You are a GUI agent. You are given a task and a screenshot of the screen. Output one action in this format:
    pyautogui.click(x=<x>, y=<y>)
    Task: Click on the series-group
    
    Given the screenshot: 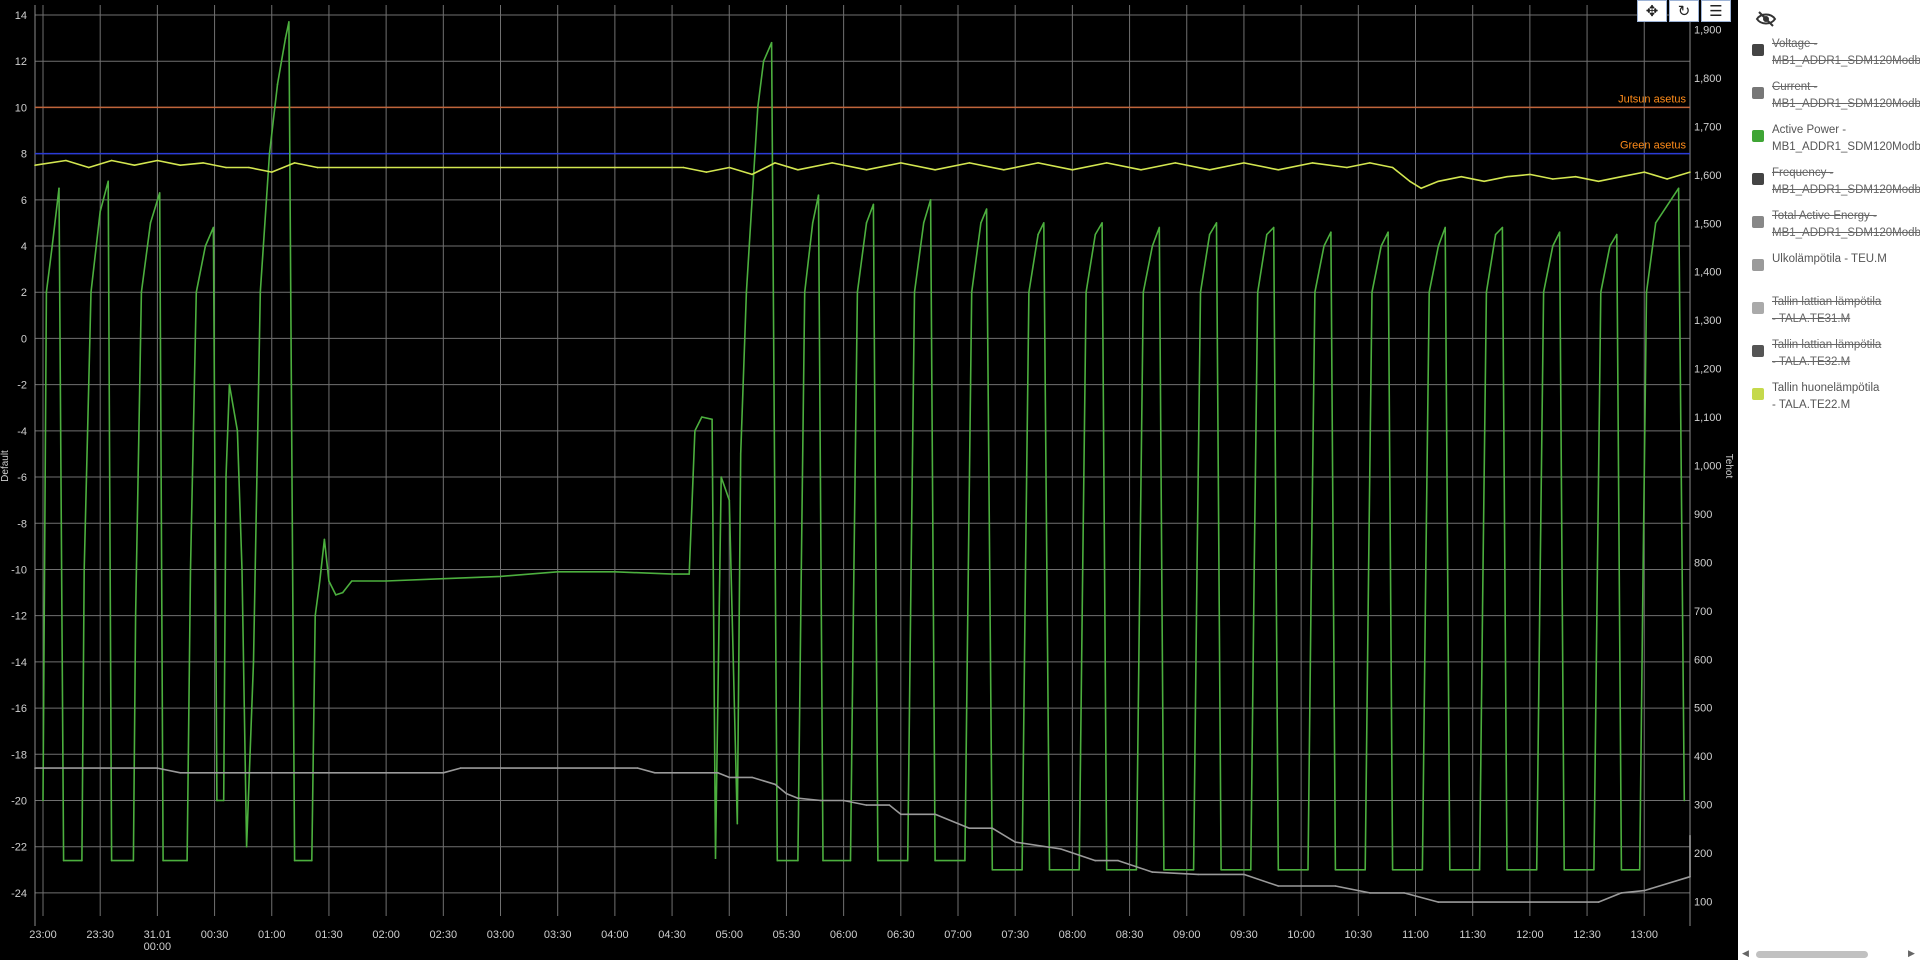 What is the action you would take?
    pyautogui.click(x=862, y=835)
    